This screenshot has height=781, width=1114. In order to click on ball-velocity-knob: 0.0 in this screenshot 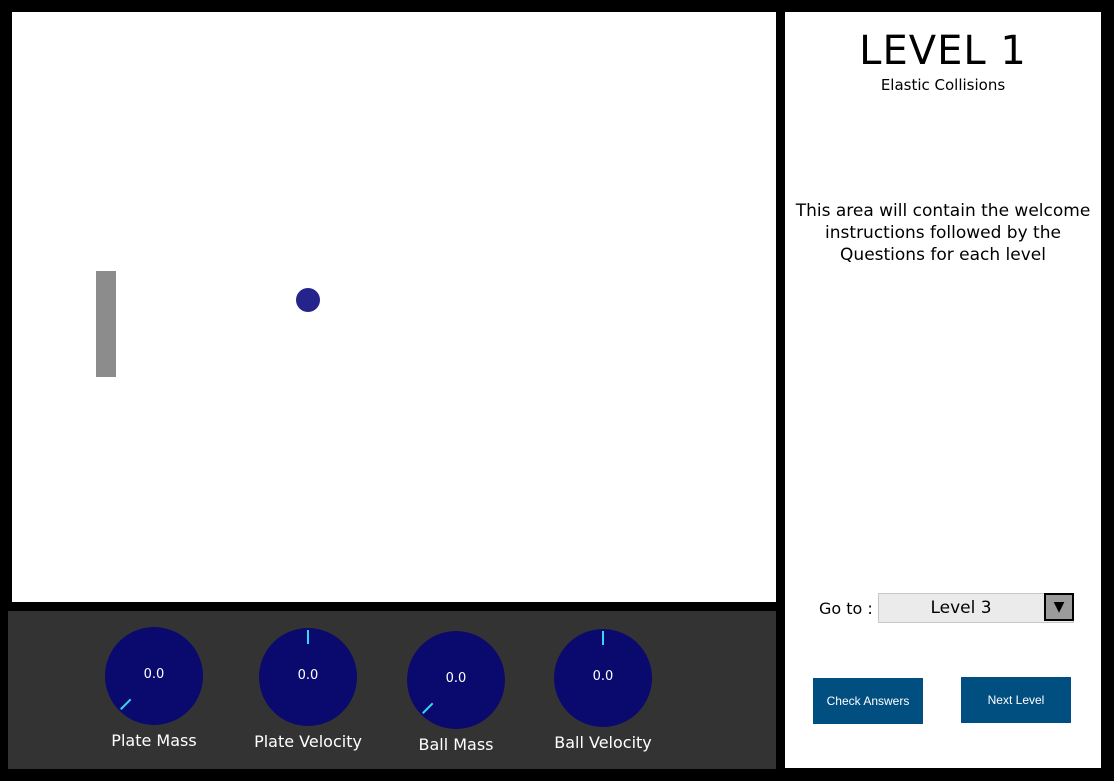, I will do `click(603, 678)`.